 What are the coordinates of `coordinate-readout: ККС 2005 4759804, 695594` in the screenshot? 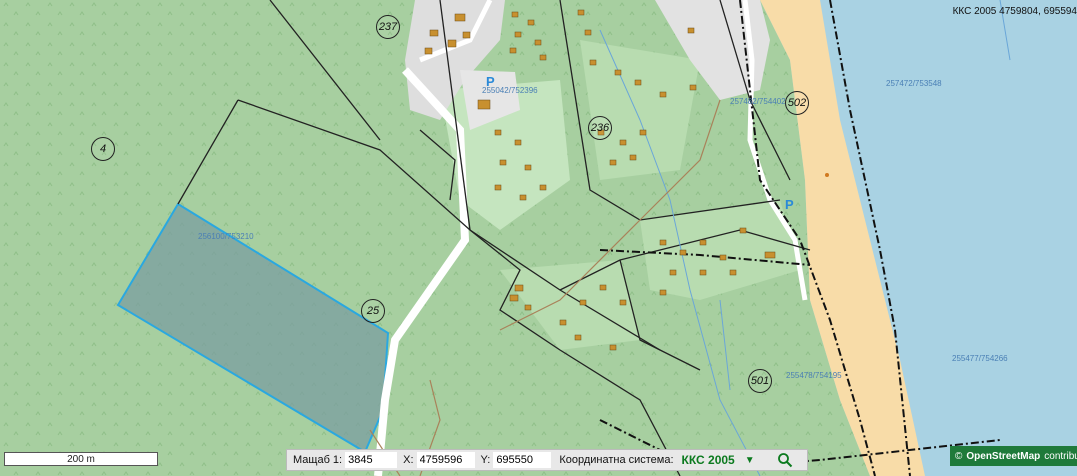 It's located at (1014, 11).